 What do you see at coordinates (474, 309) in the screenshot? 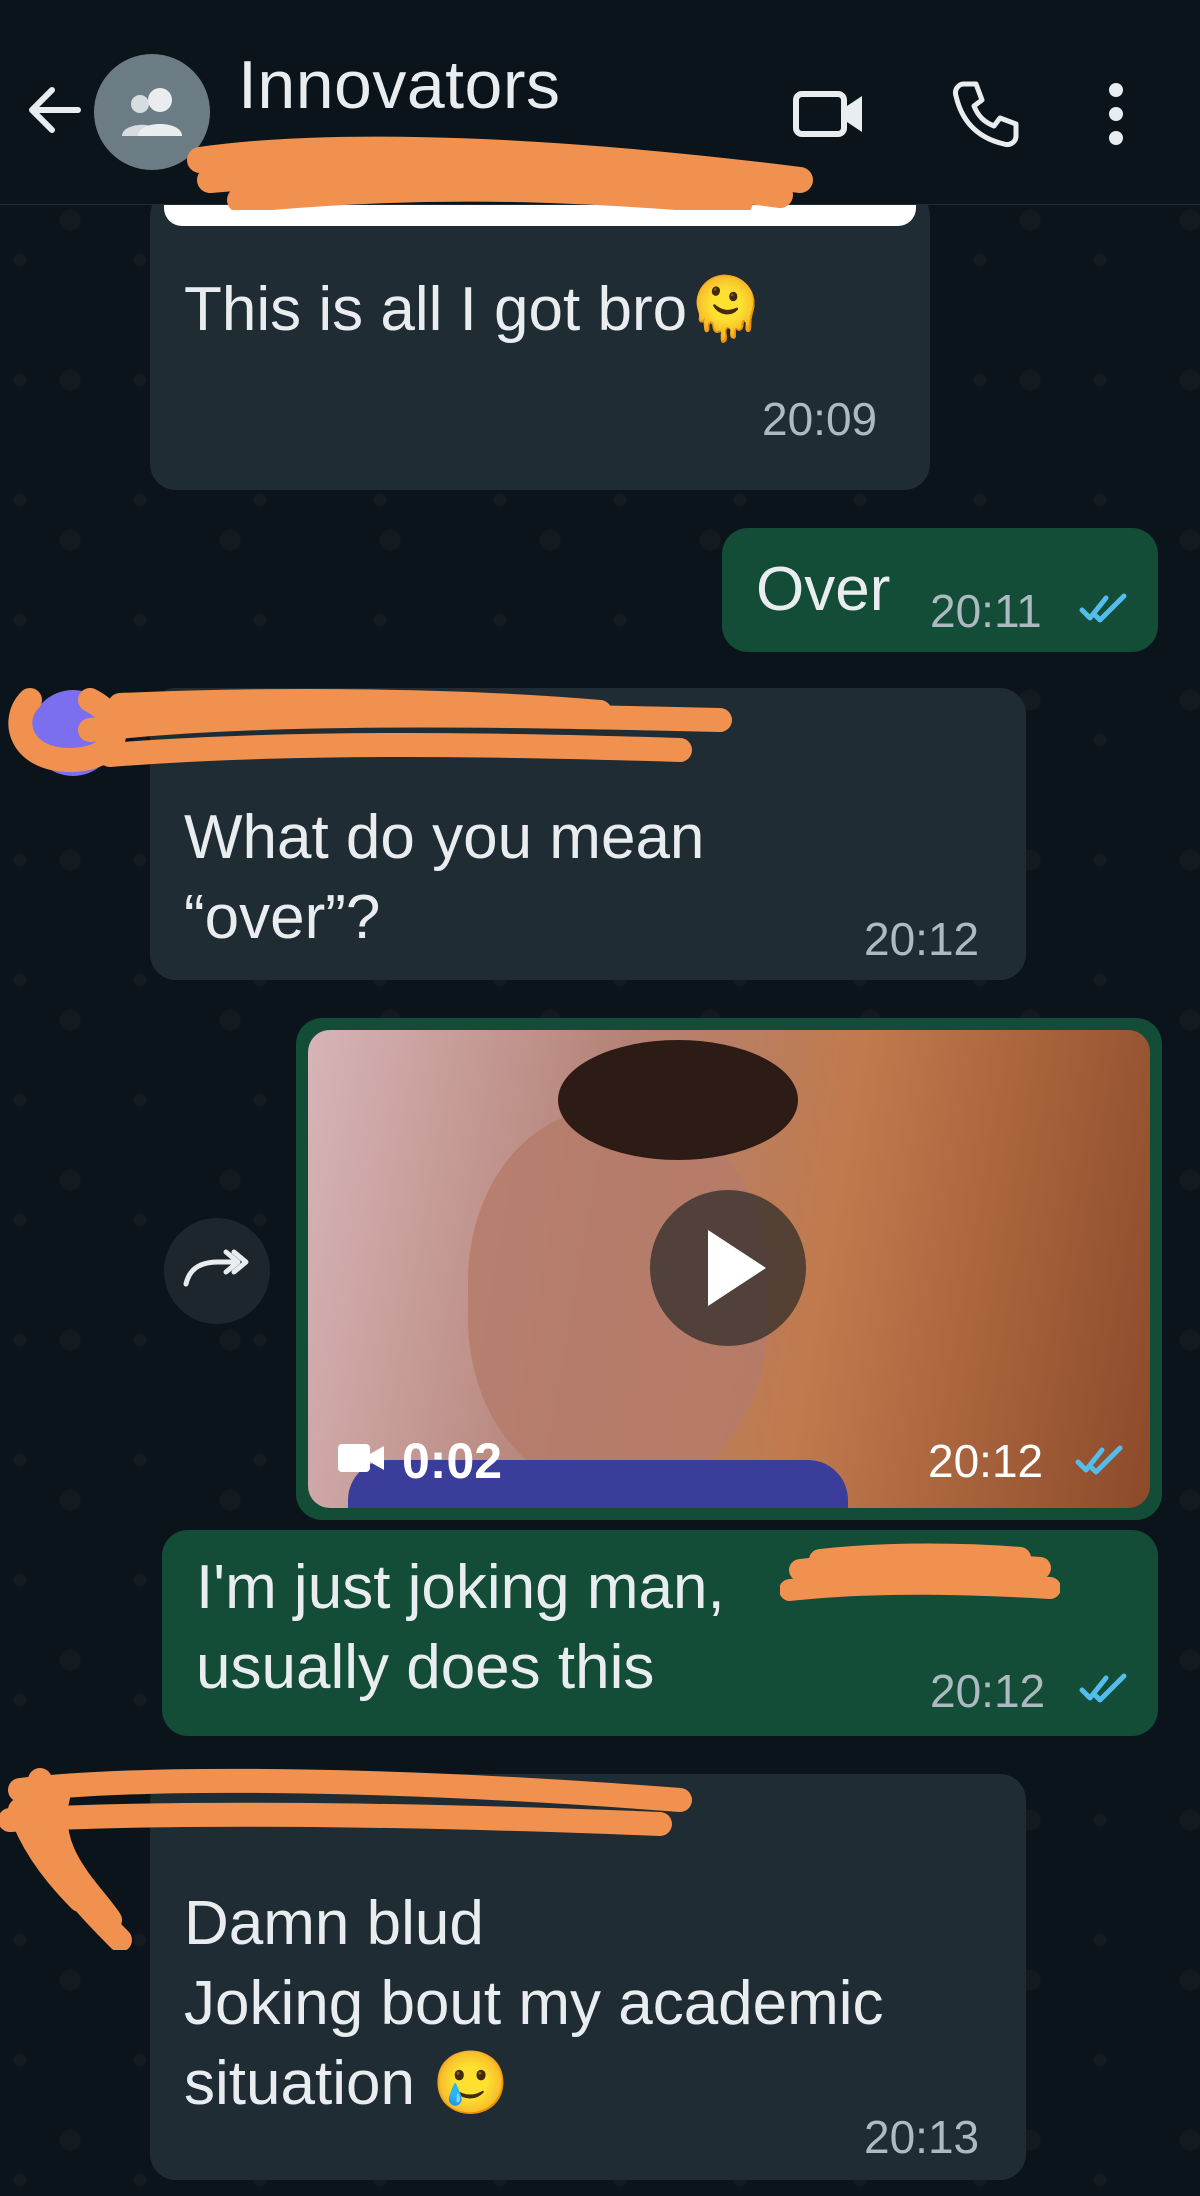
I see `message-text: This is all I got bro🫠` at bounding box center [474, 309].